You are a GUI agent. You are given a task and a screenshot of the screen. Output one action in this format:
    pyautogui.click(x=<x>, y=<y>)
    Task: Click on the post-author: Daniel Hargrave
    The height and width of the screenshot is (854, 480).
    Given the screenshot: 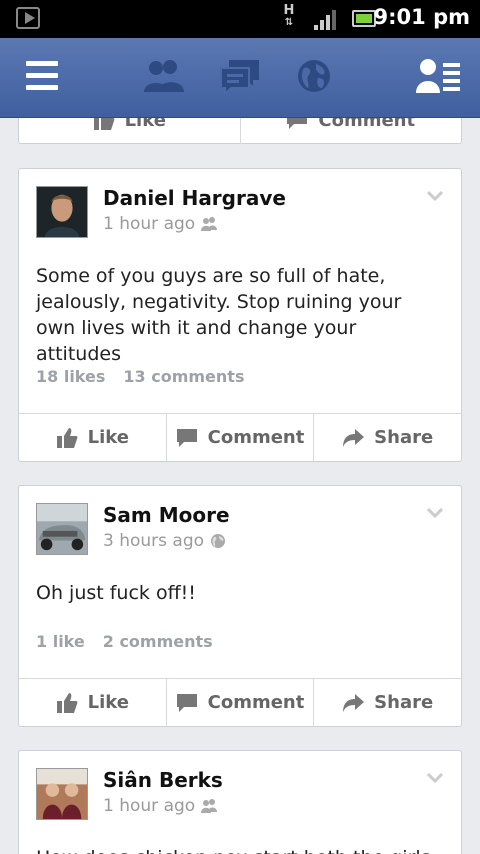 What is the action you would take?
    pyautogui.click(x=194, y=198)
    